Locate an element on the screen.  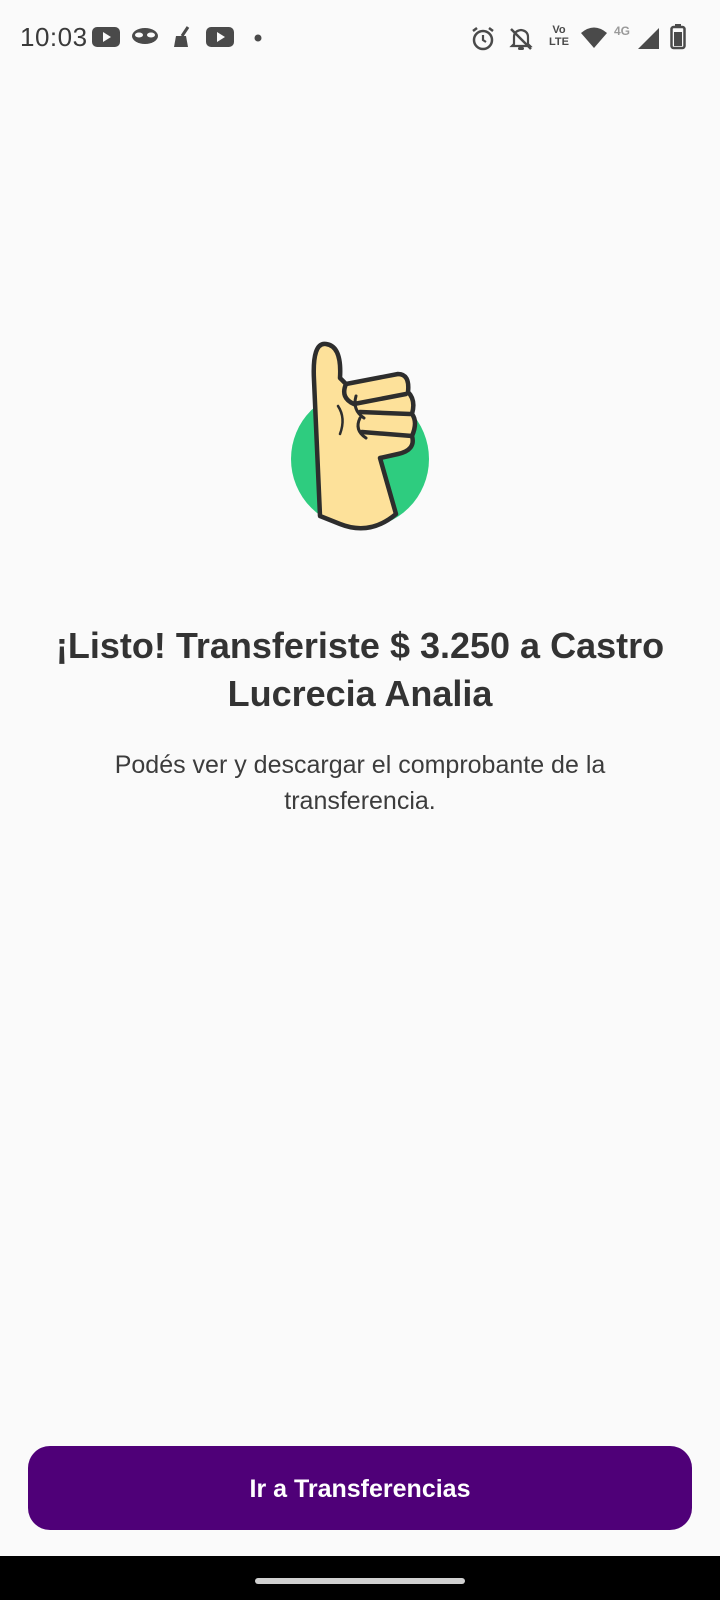
battery-icon is located at coordinates (678, 39).